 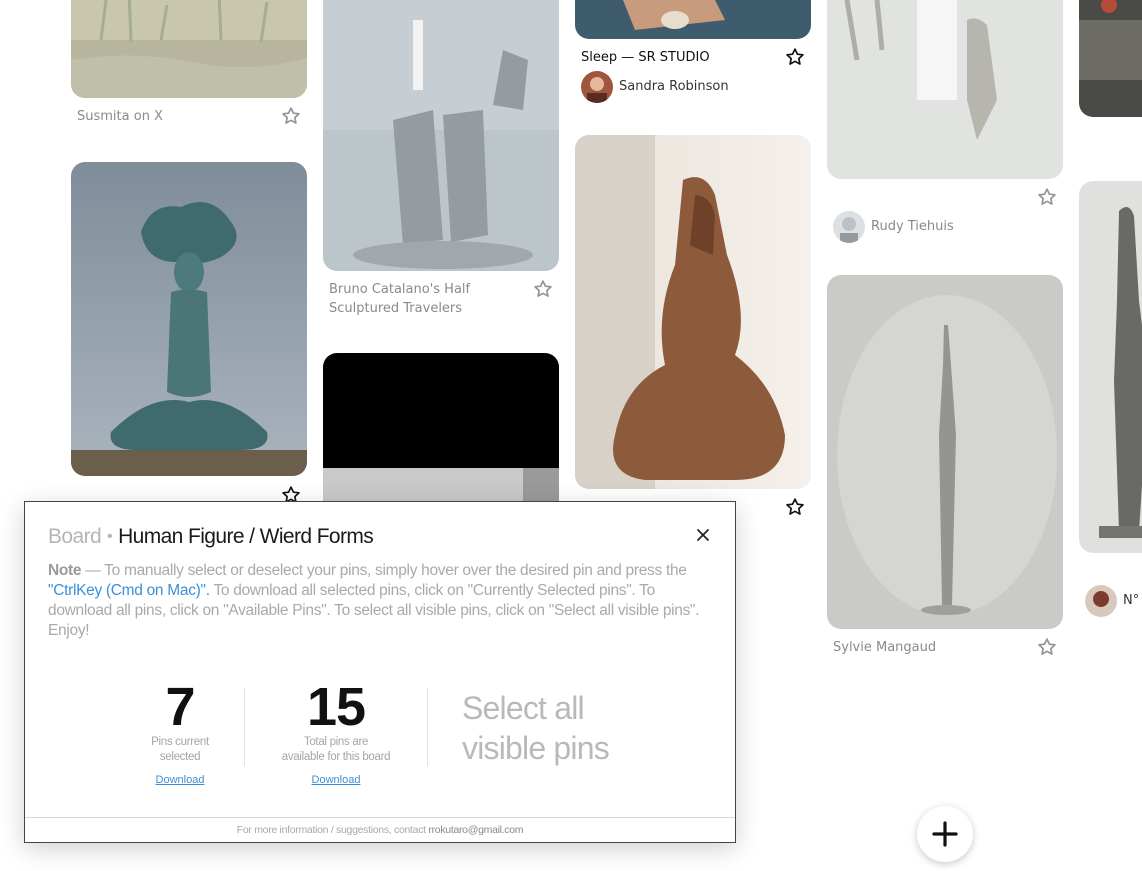 What do you see at coordinates (945, 452) in the screenshot?
I see `pin-image-giacometti-figure` at bounding box center [945, 452].